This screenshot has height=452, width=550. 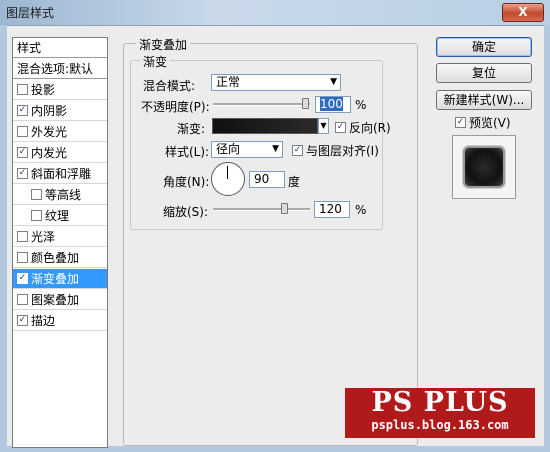 I want to click on blend-mode-select: 正常 ▼, so click(x=276, y=82).